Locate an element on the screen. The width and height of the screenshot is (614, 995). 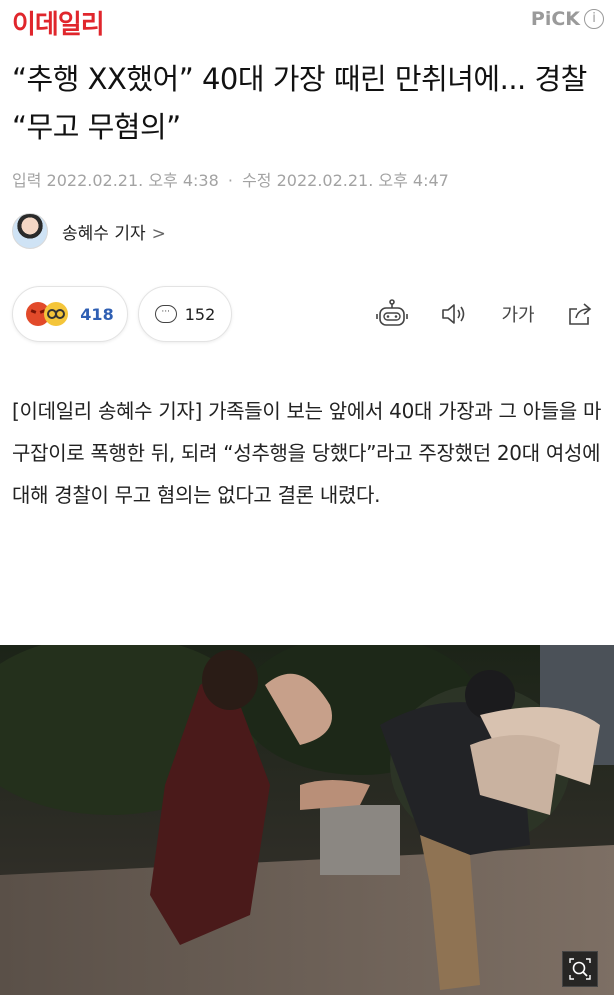
author-link: 송혜수 기자 > is located at coordinates (89, 231).